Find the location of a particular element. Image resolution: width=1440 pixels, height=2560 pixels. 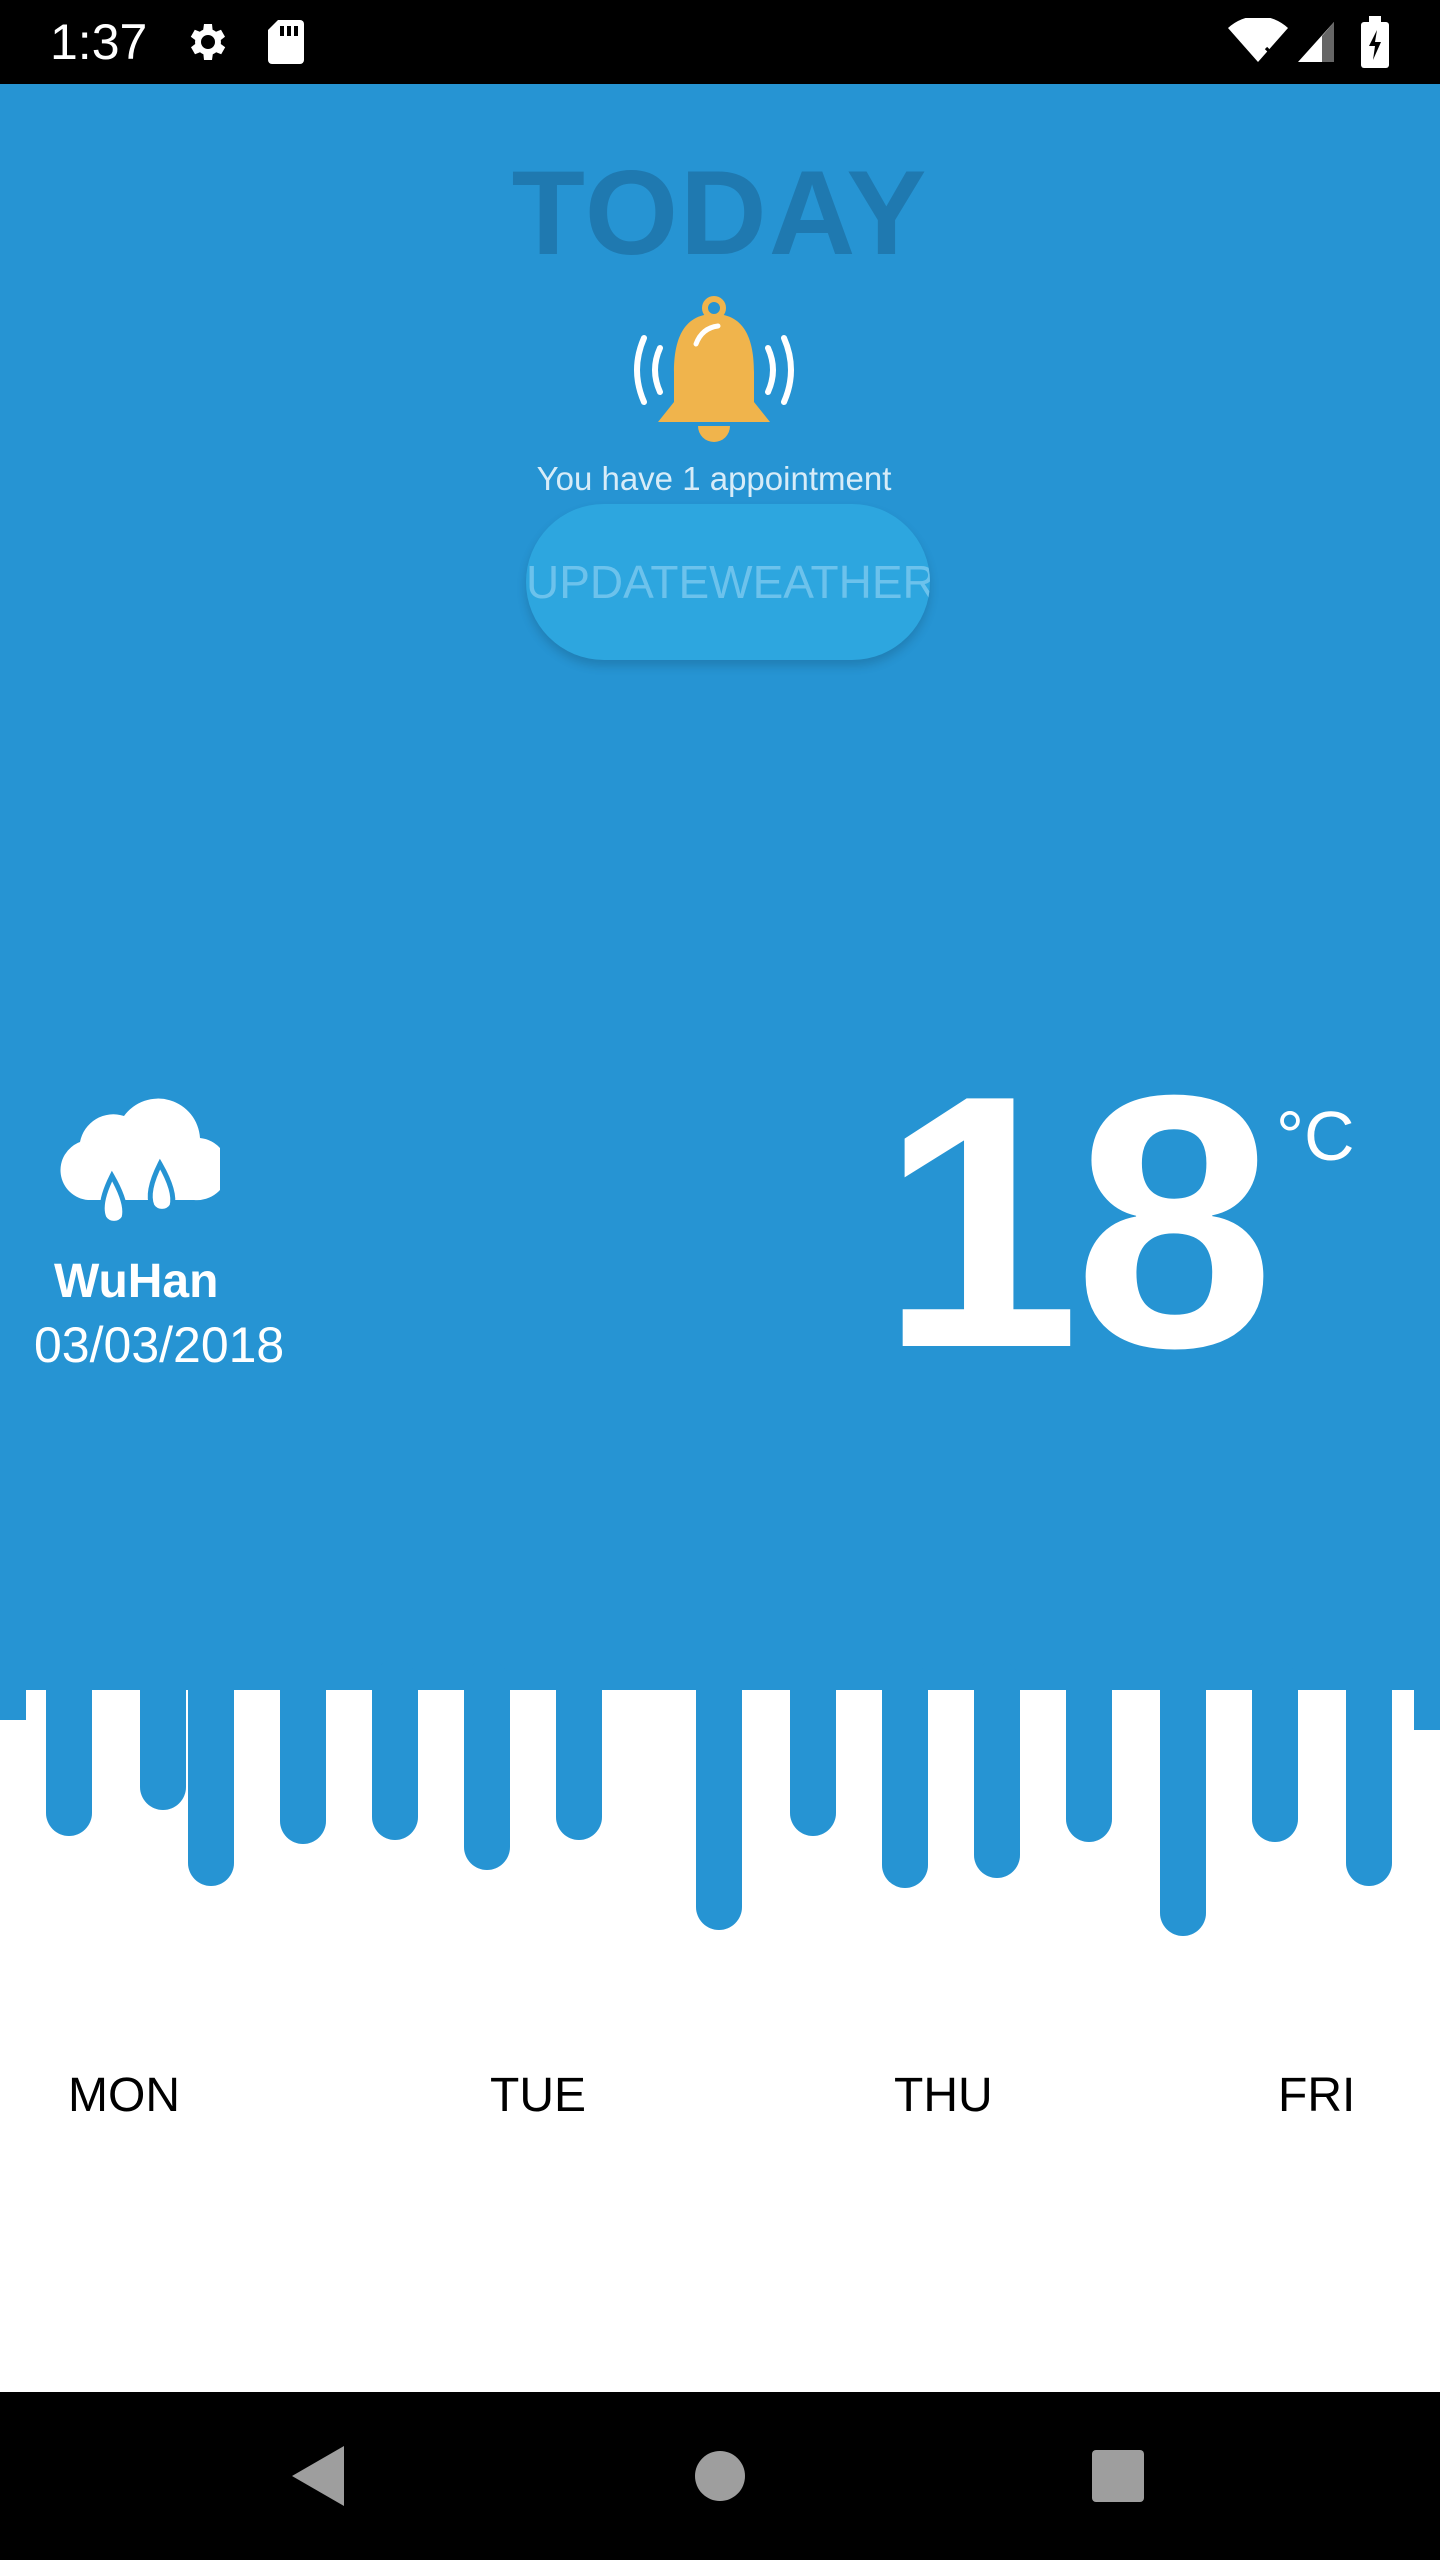

status-time: 1:37 is located at coordinates (99, 42).